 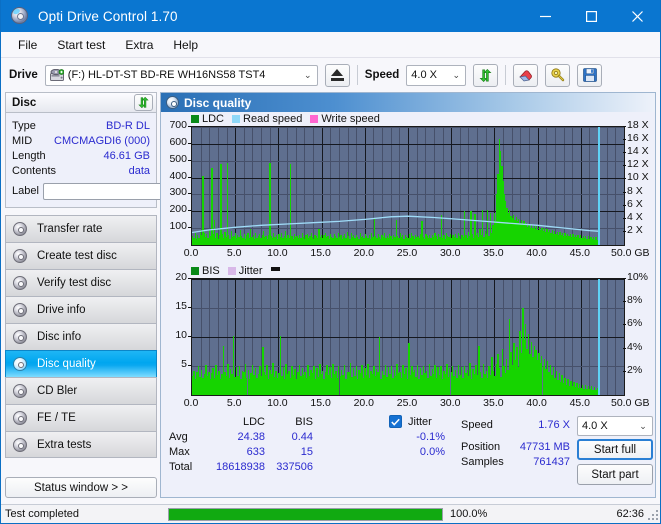 I want to click on y-axis-tick: 200, so click(x=178, y=209).